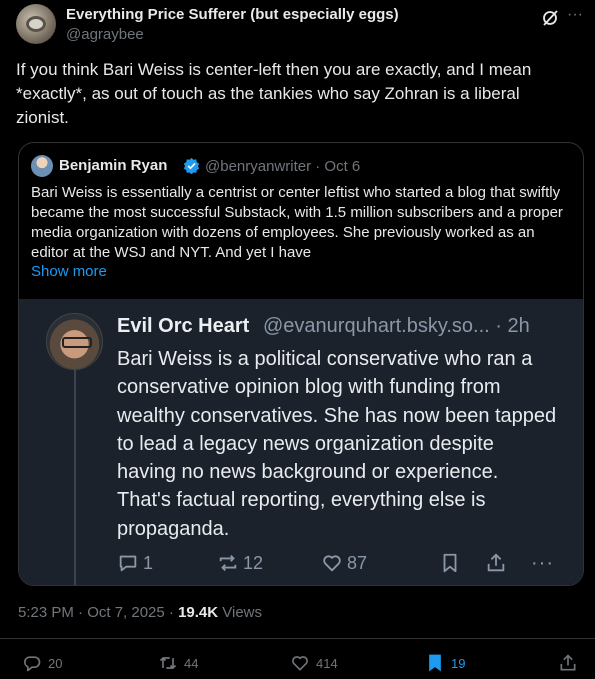 The height and width of the screenshot is (679, 595). I want to click on timestamp-text: 5:23 PM · Oct 7, 2025 ·, so click(98, 612).